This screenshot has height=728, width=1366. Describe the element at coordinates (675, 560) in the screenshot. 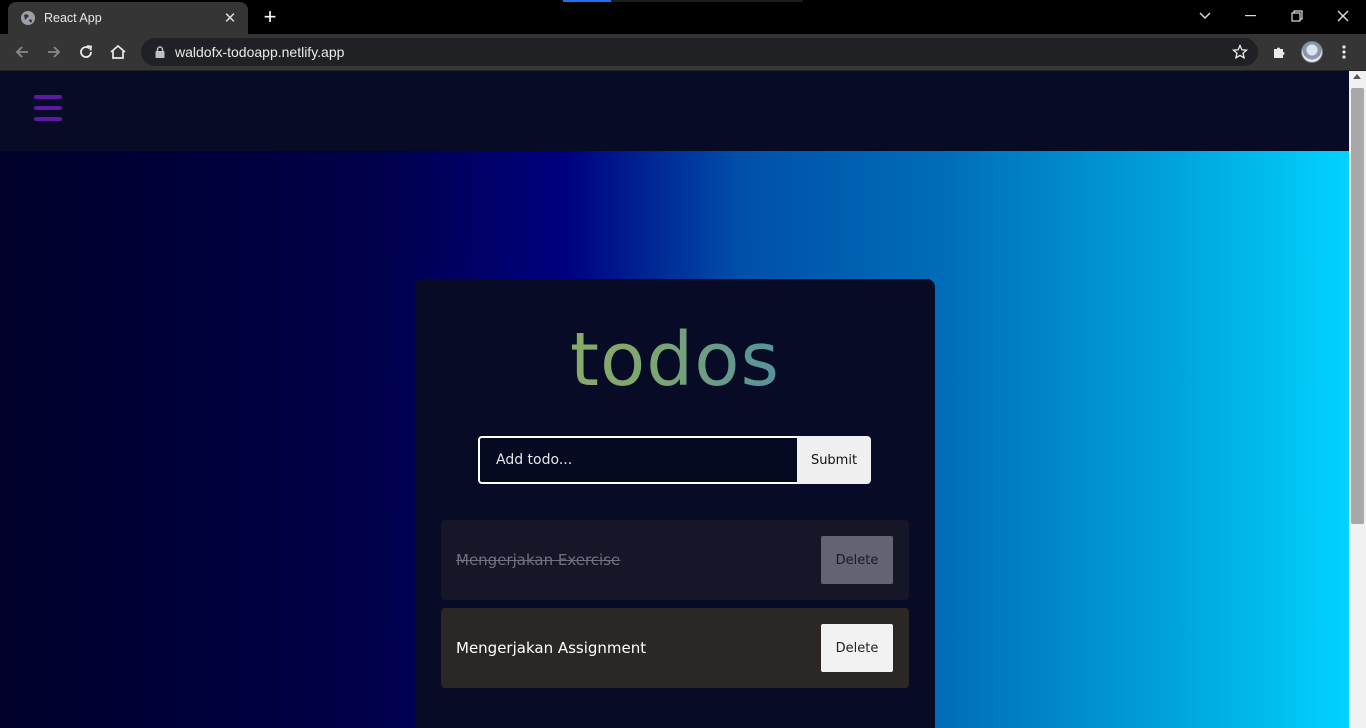

I see `todo-item-completed: Mengerjakan Exercise Delete` at that location.